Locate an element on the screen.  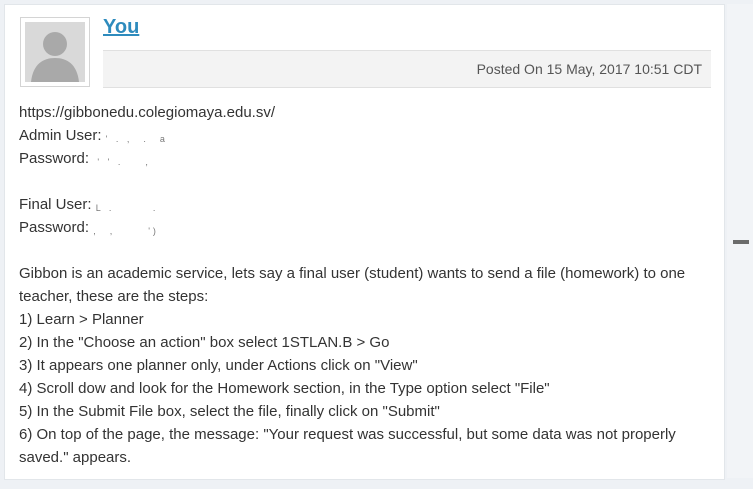
final-user-label: Final User: is located at coordinates (55, 204).